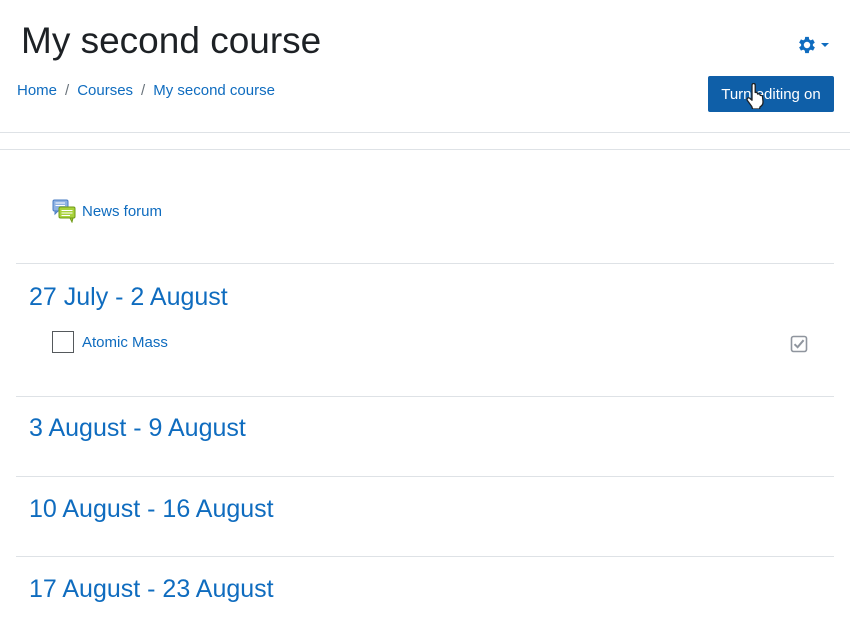 Image resolution: width=850 pixels, height=632 pixels. Describe the element at coordinates (171, 40) in the screenshot. I see `page-title: My second course` at that location.